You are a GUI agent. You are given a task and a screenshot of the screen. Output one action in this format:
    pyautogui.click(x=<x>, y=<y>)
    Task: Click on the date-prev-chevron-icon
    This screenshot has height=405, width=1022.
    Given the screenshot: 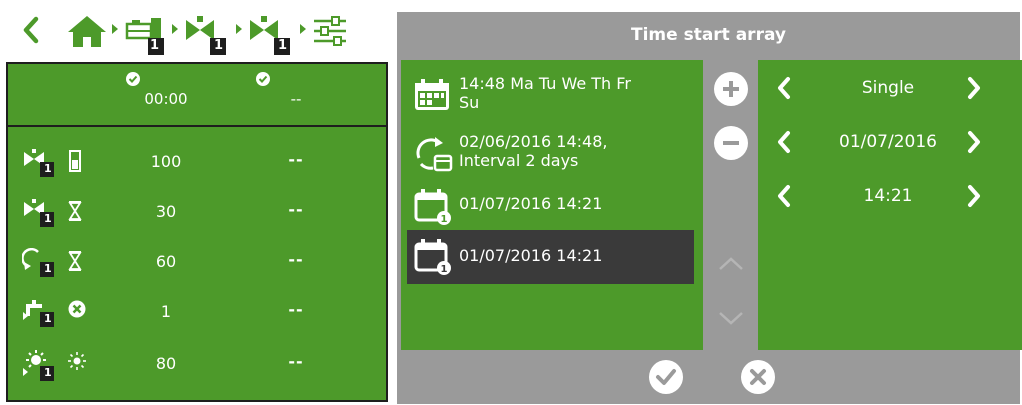 What is the action you would take?
    pyautogui.click(x=784, y=142)
    